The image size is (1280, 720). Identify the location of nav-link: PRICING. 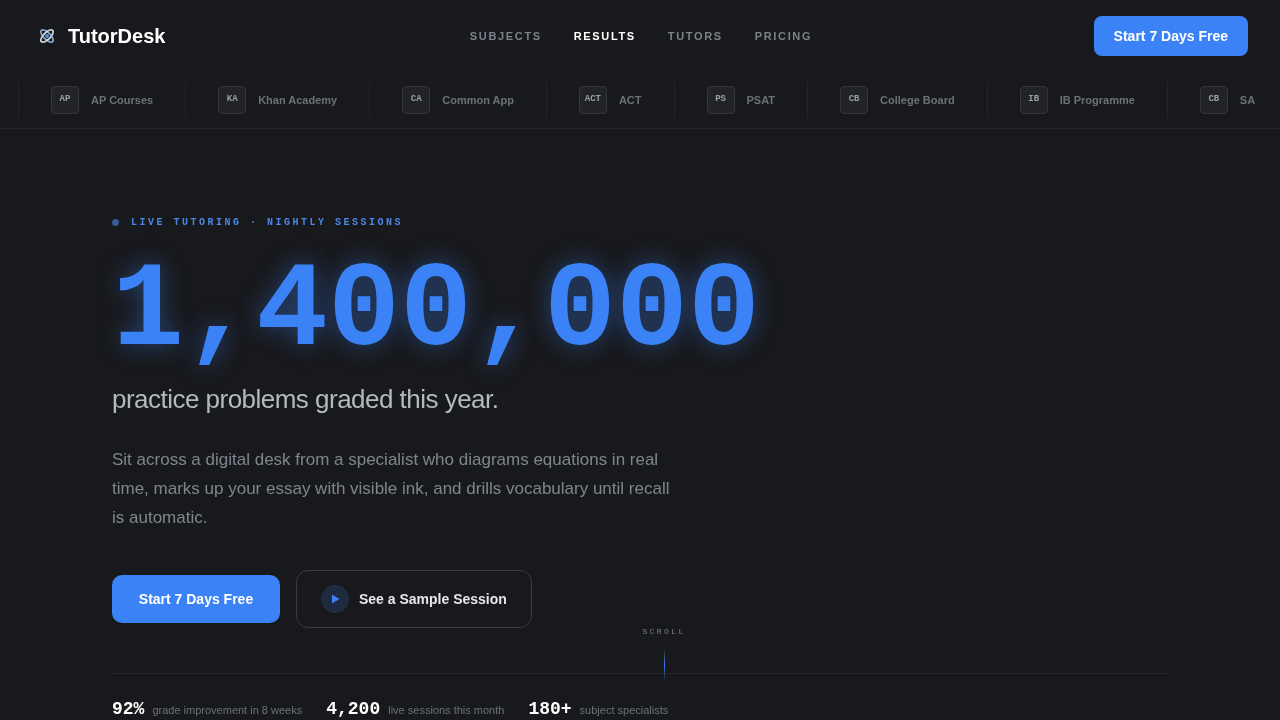
(783, 36).